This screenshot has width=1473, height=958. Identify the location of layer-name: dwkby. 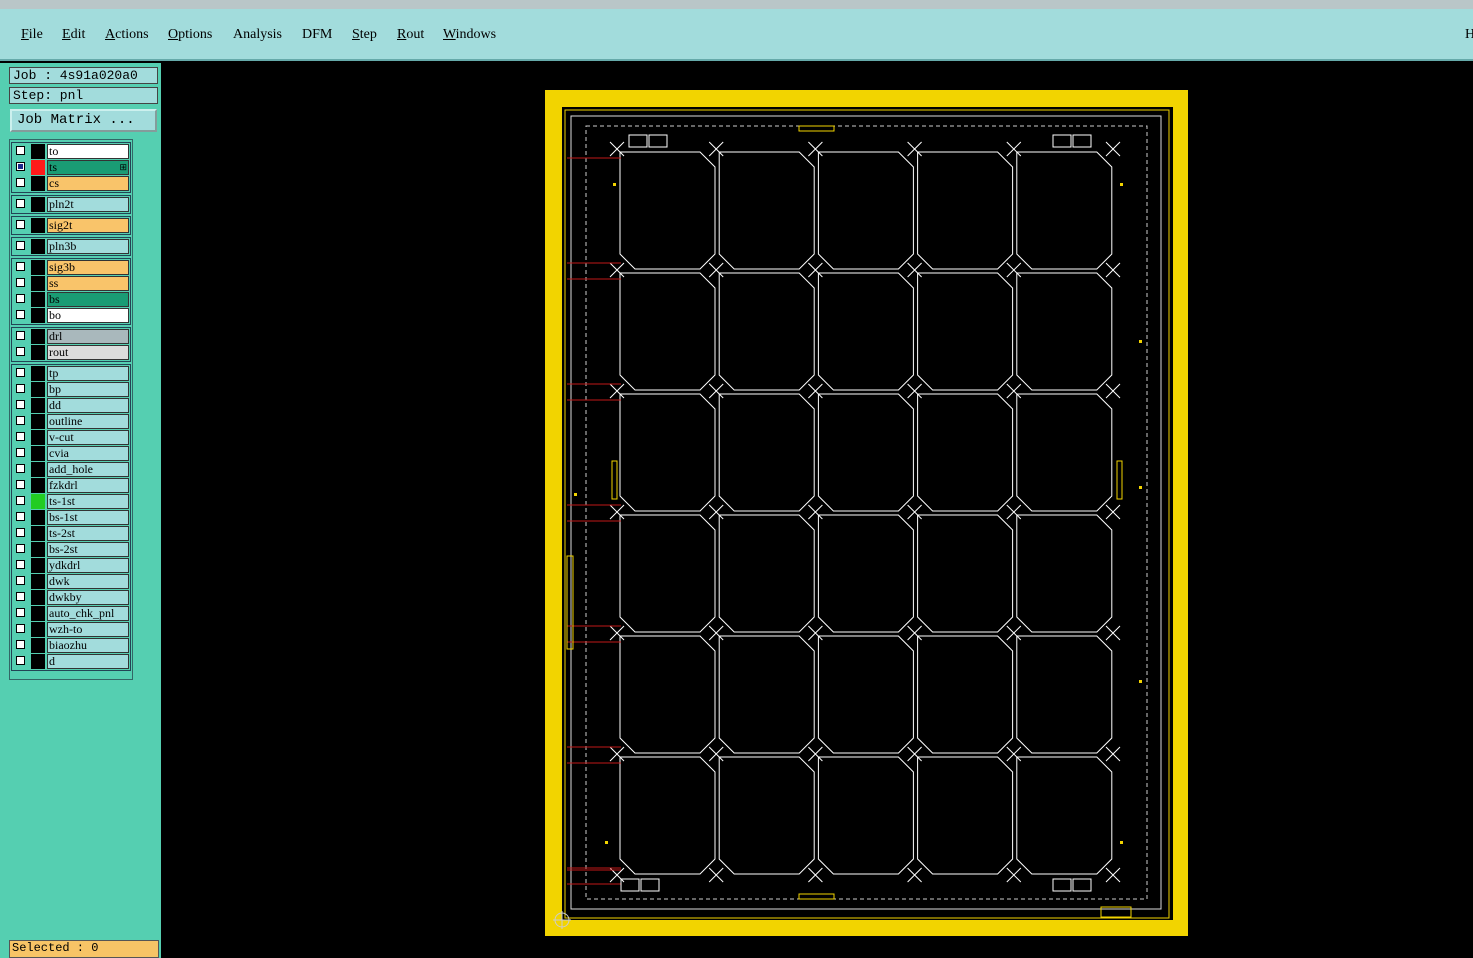
(88, 597).